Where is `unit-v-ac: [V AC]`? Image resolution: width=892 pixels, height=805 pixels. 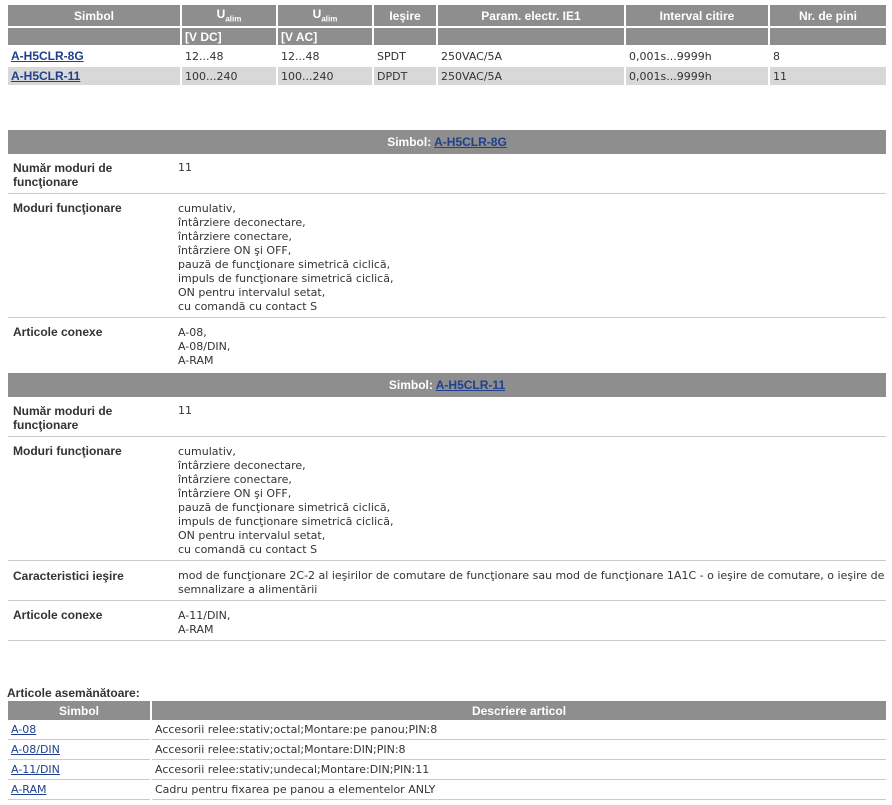
unit-v-ac: [V AC] is located at coordinates (325, 36).